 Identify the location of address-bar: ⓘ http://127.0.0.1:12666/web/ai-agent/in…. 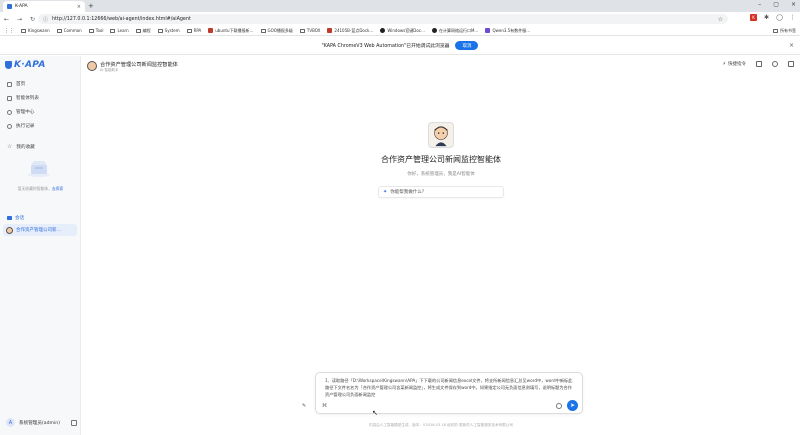
(383, 19).